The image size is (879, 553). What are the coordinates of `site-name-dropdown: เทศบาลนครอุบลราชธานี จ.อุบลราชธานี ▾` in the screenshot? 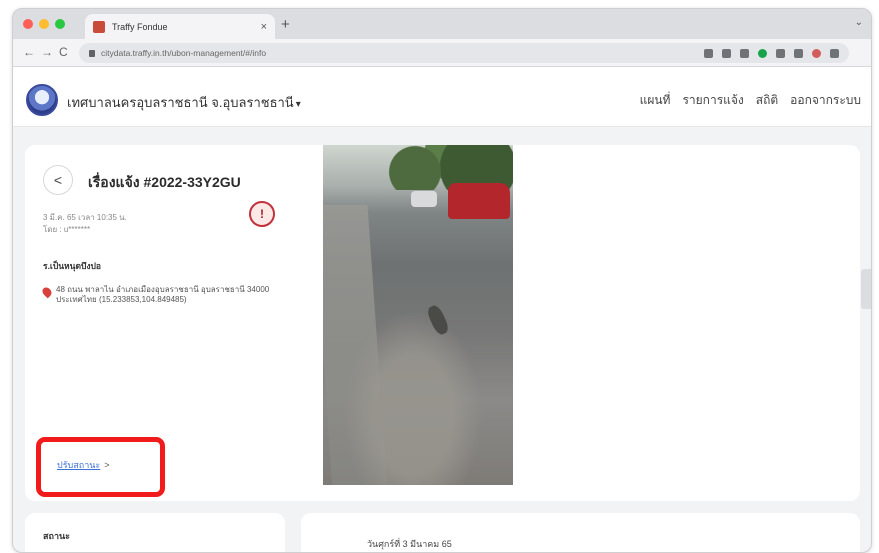 It's located at (184, 102).